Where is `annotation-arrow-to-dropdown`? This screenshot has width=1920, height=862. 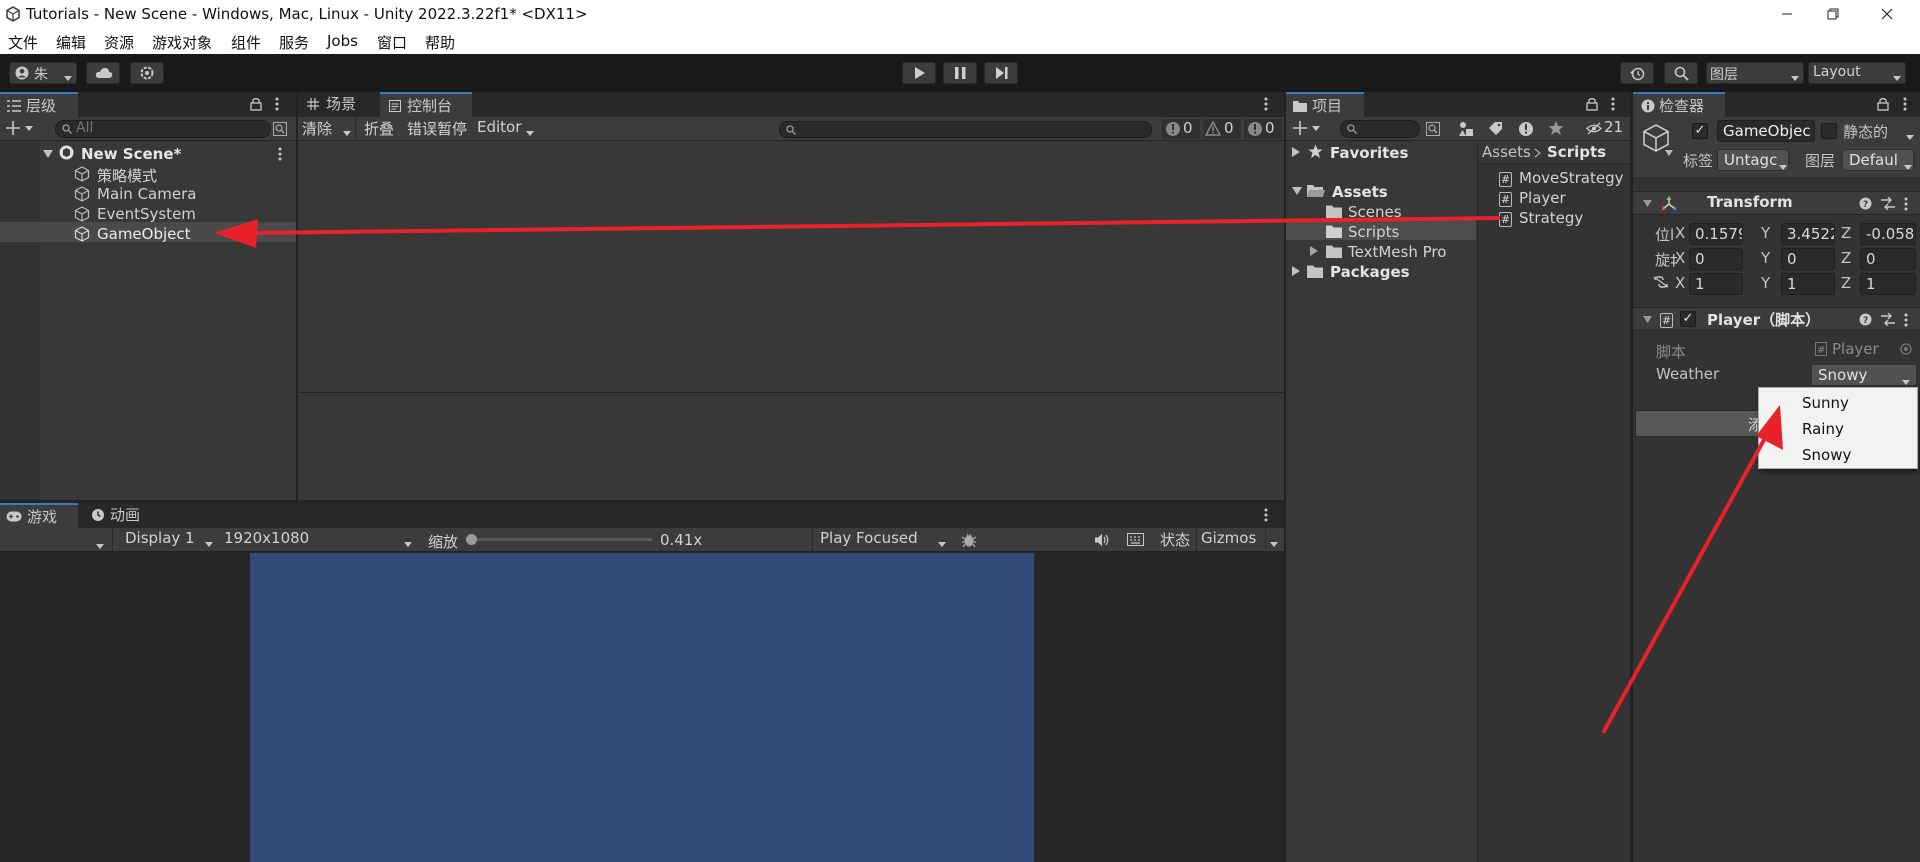
annotation-arrow-to-dropdown is located at coordinates (1692, 569).